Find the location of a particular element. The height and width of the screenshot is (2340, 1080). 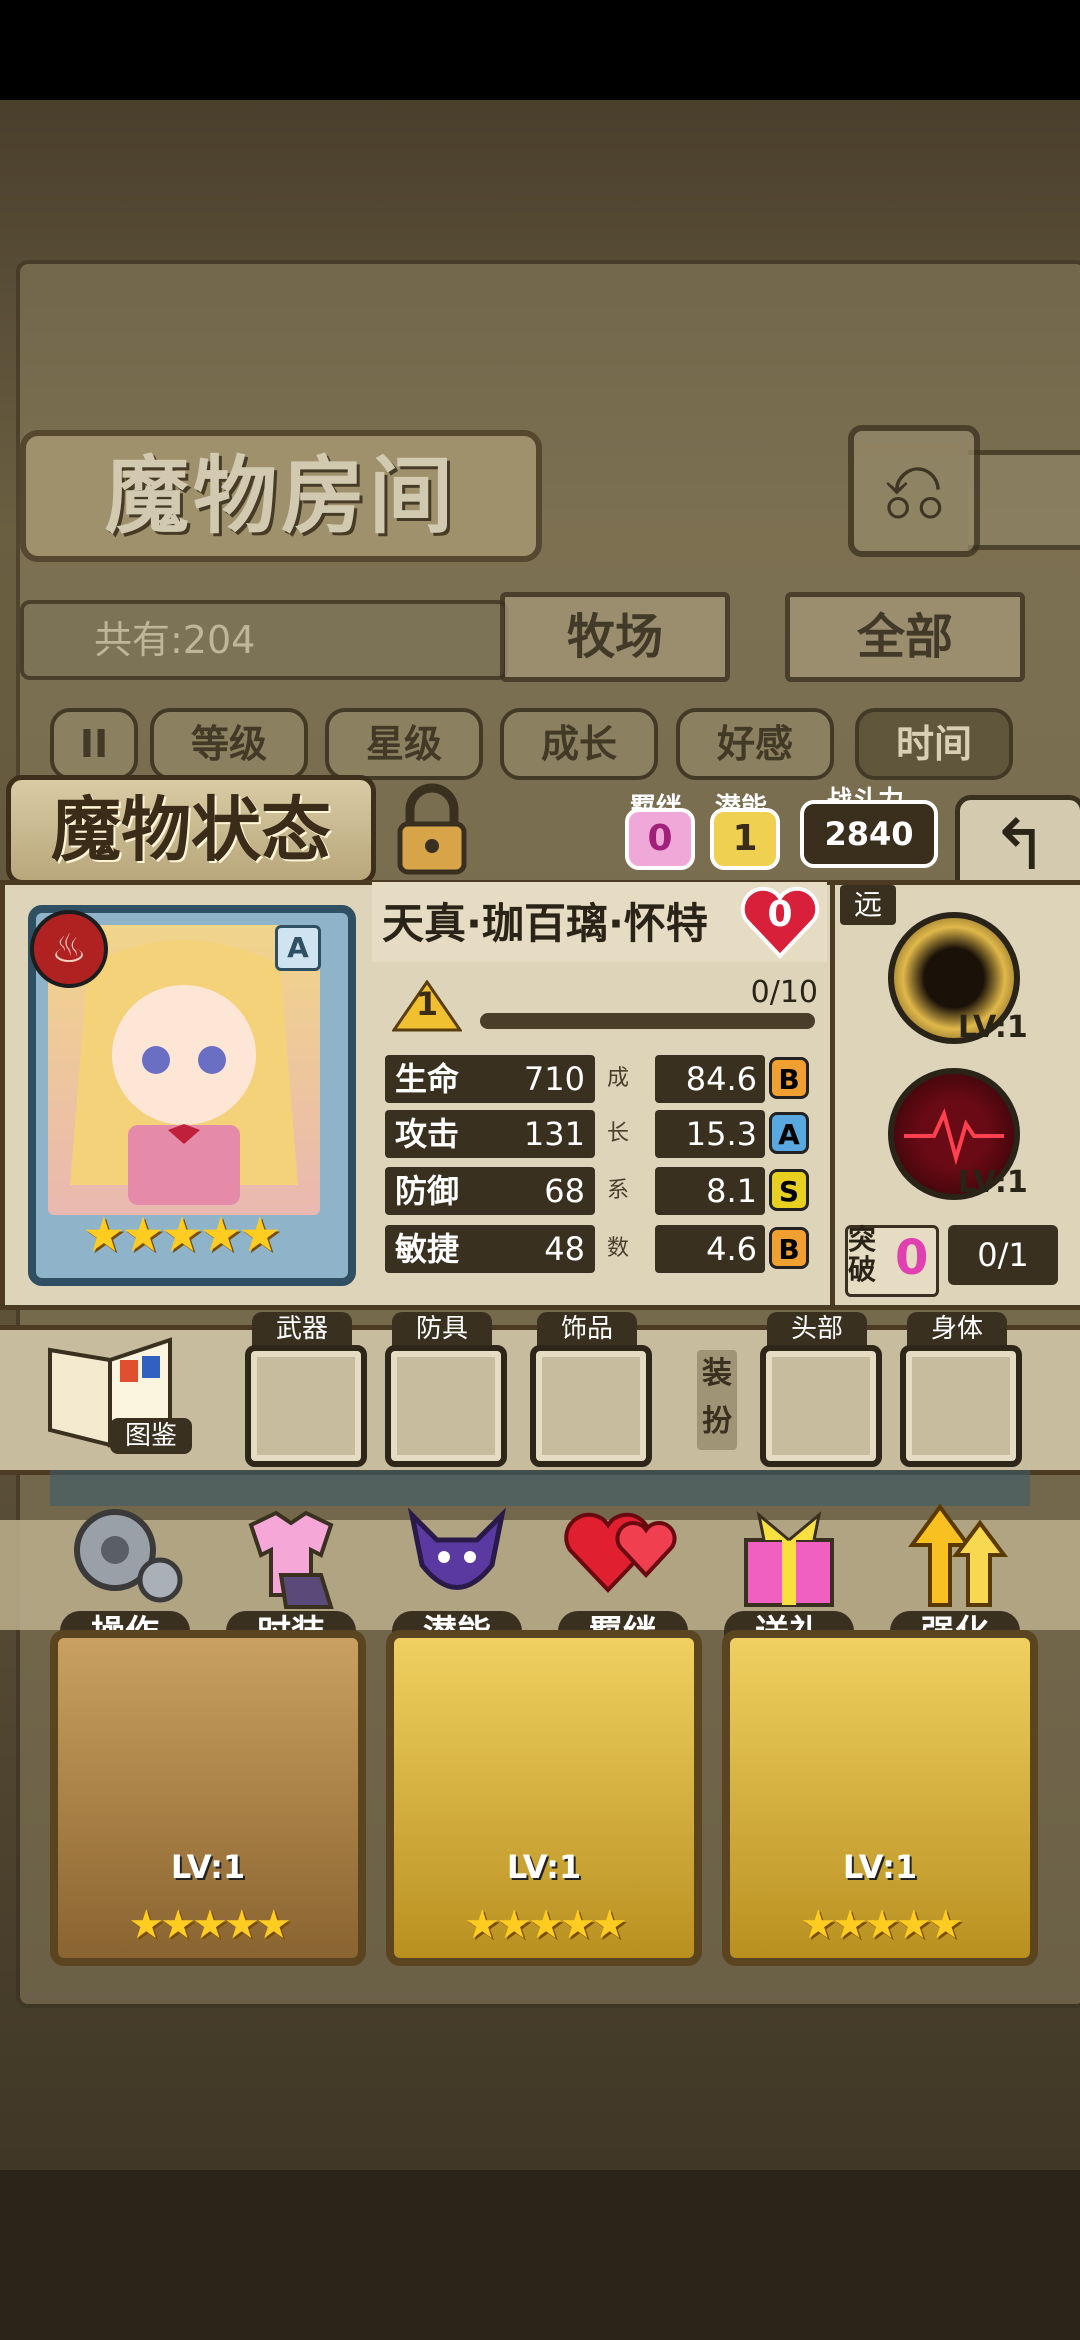

stat-value: 710 is located at coordinates (554, 1079).